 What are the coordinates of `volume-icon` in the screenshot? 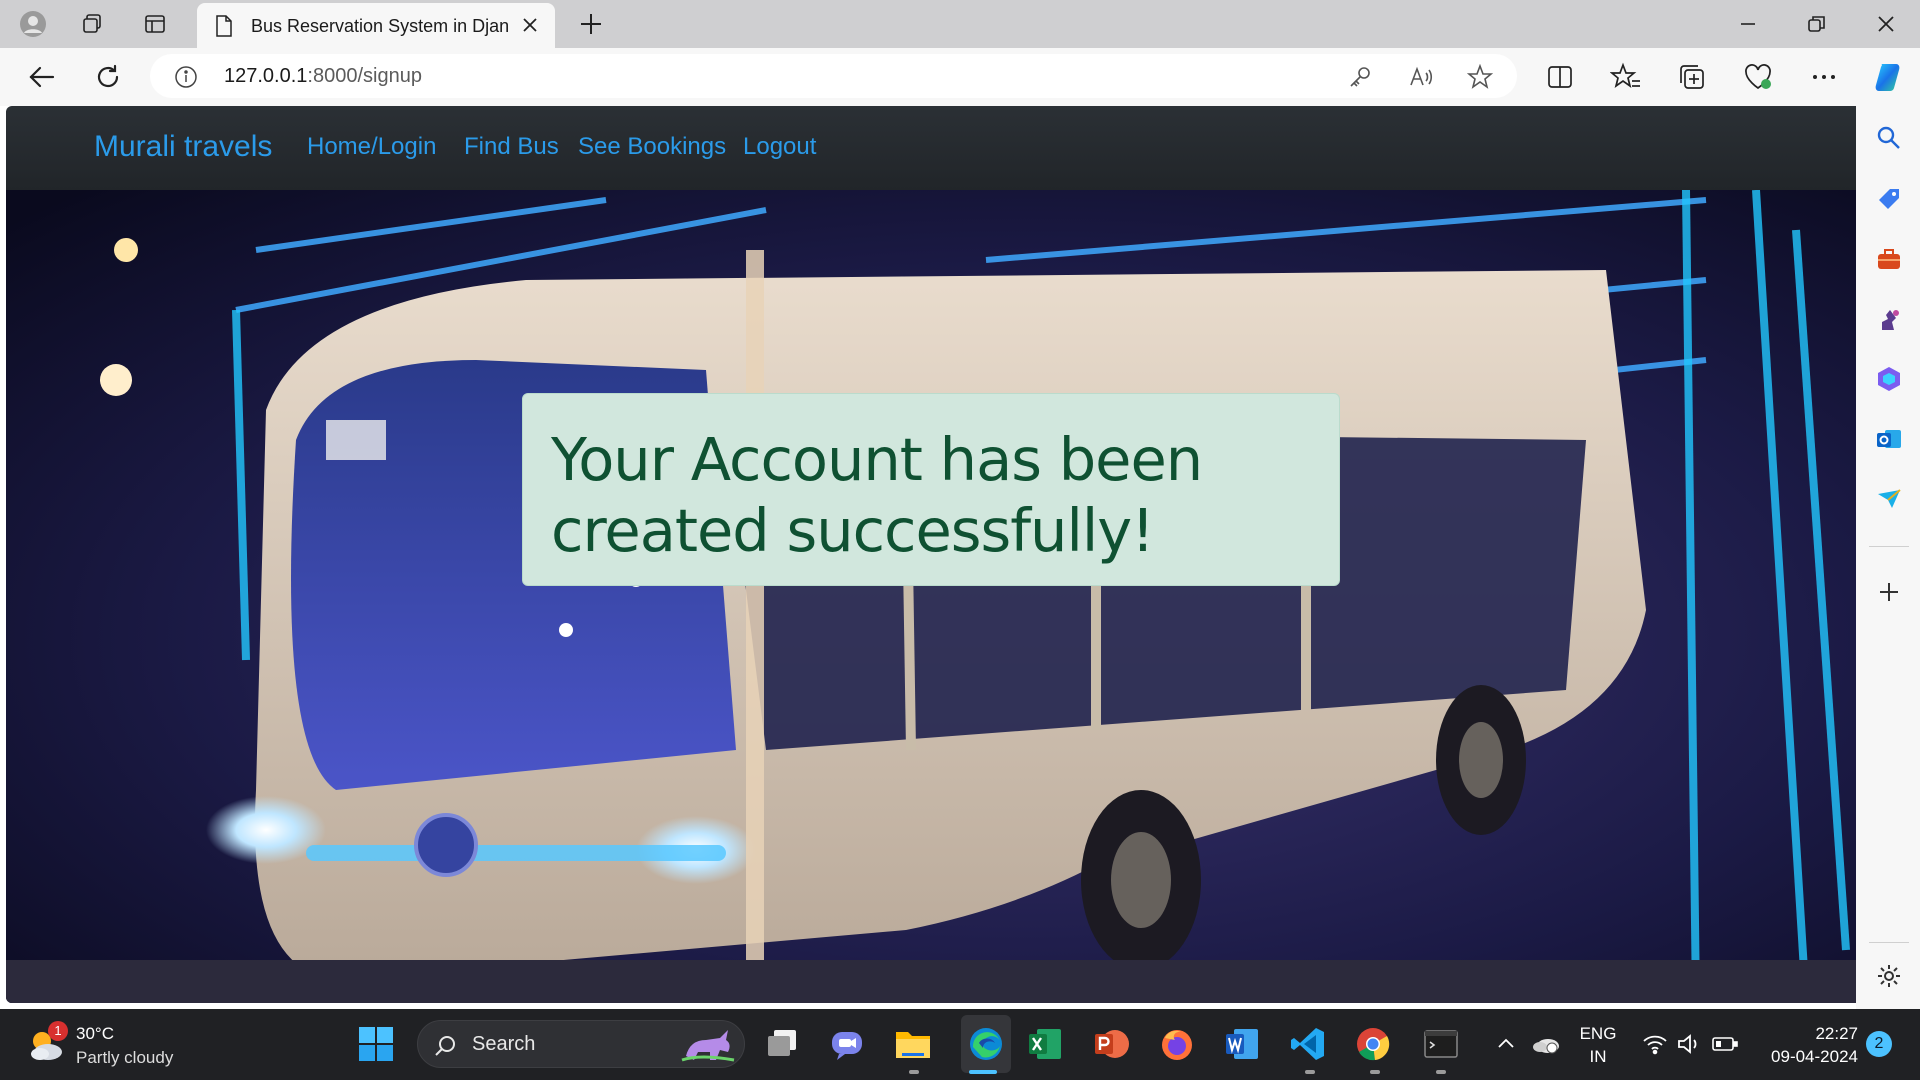 It's located at (1689, 1044).